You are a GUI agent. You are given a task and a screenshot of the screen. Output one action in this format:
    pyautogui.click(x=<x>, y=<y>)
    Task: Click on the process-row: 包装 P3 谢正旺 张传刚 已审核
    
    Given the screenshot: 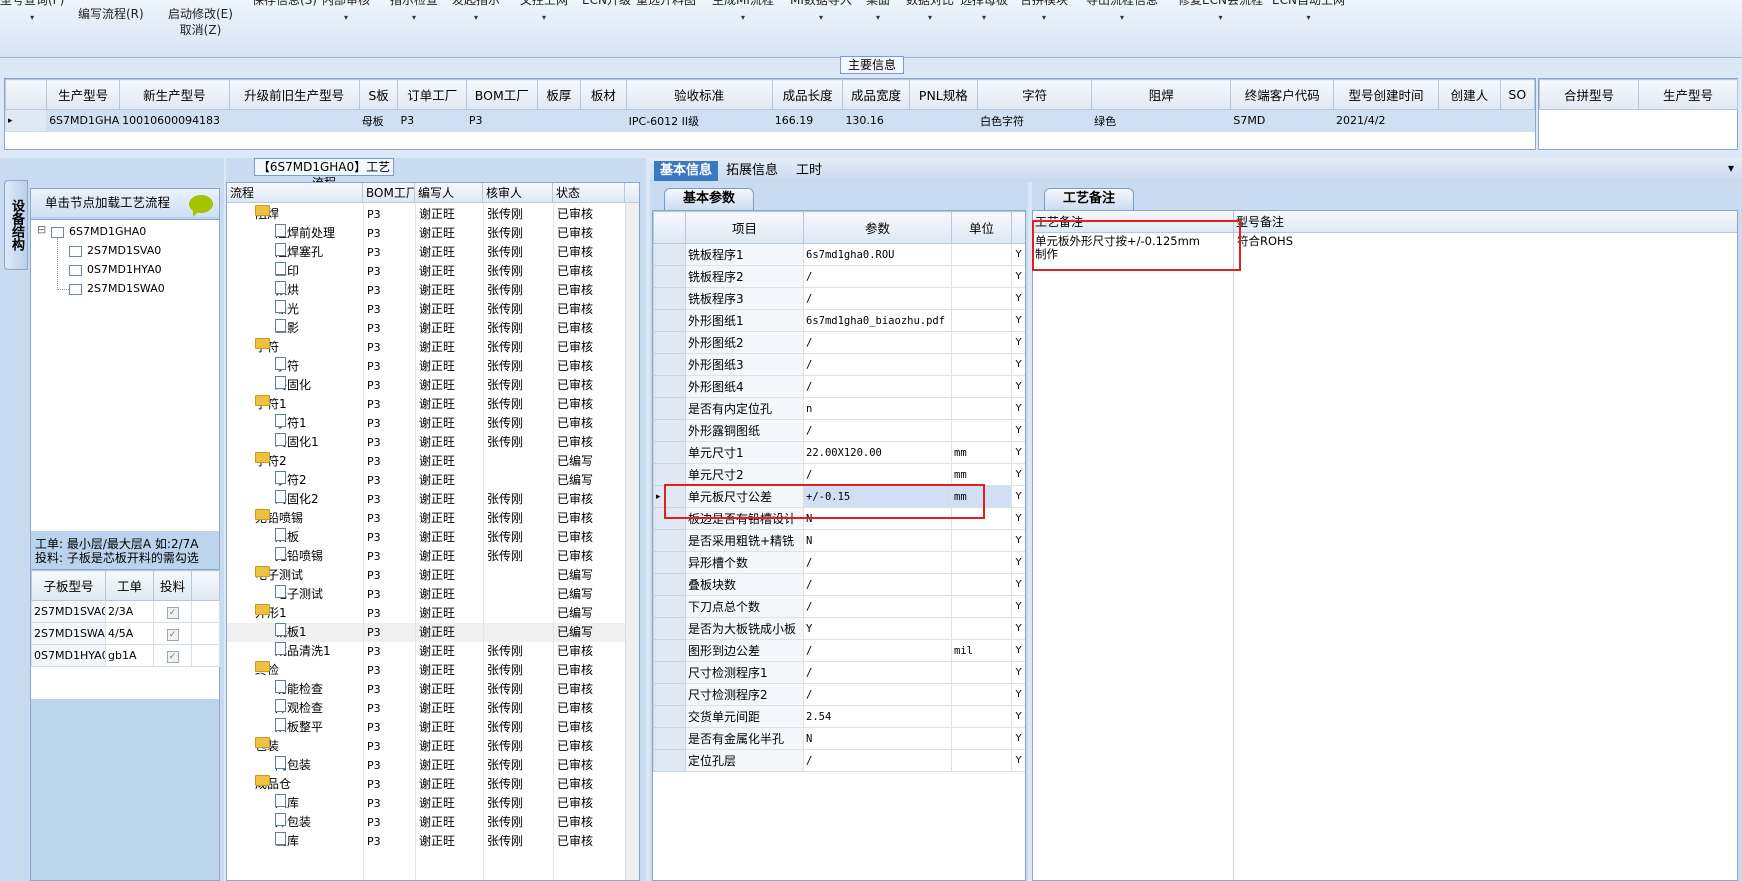 What is the action you would take?
    pyautogui.click(x=427, y=746)
    